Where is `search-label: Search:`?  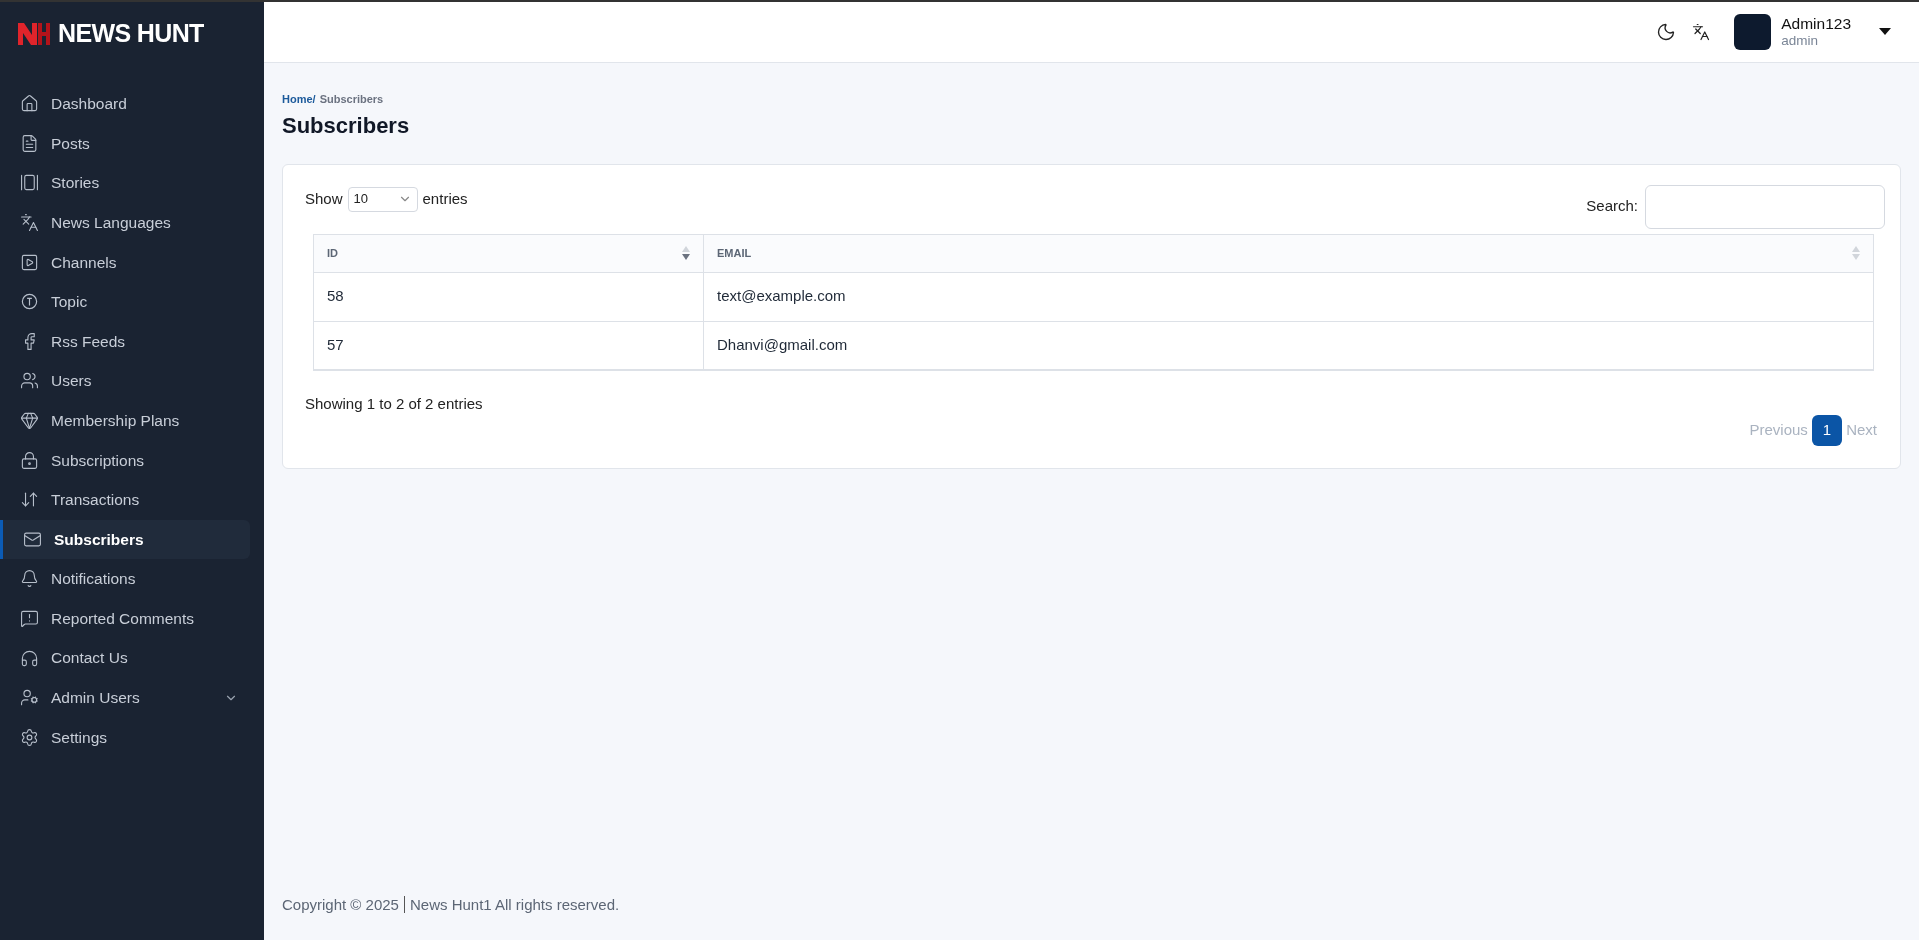
search-label: Search: is located at coordinates (1612, 206).